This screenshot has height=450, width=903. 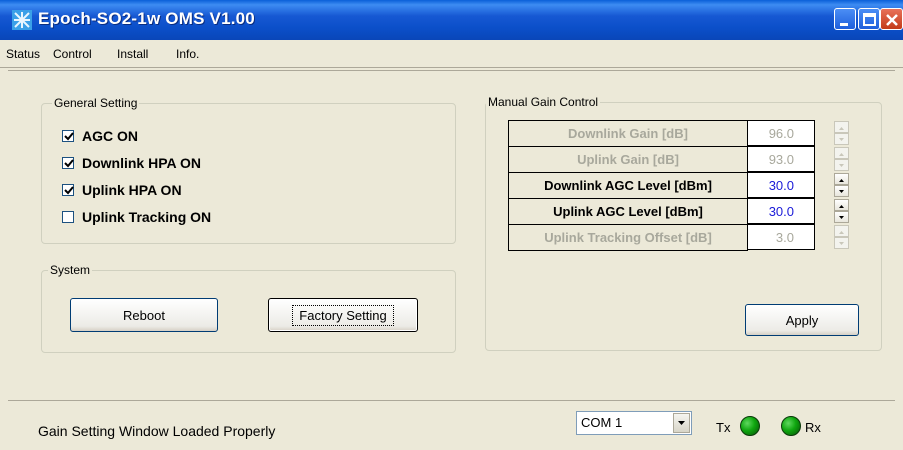 I want to click on factory-setting-button: Factory Setting, so click(x=343, y=315).